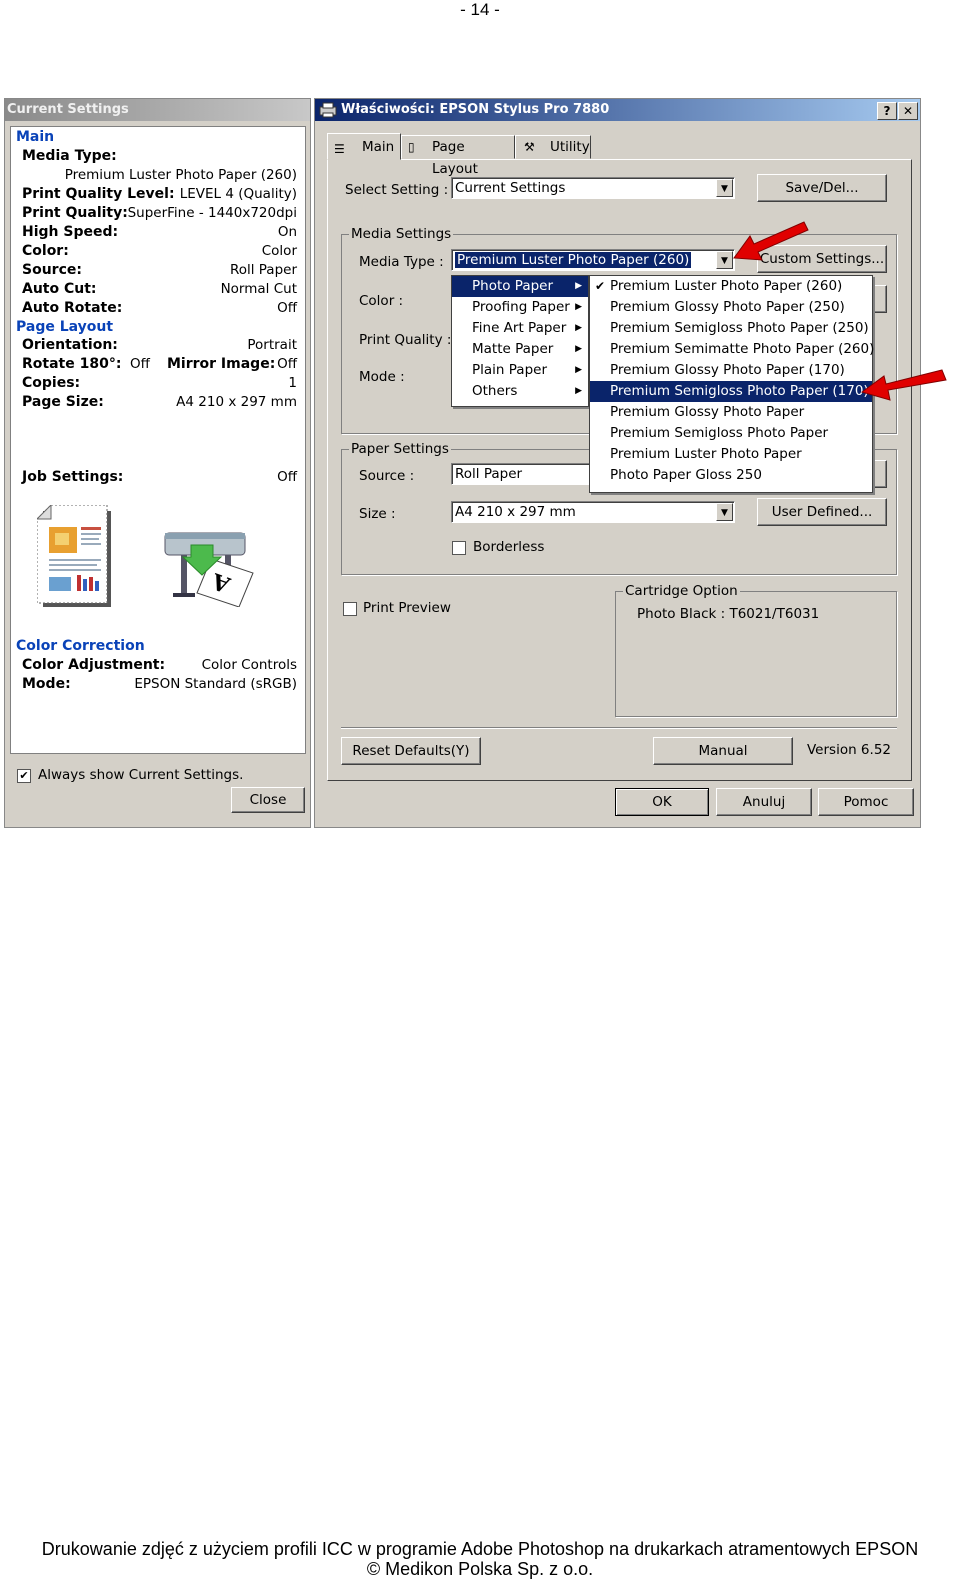 Image resolution: width=960 pixels, height=1588 pixels. What do you see at coordinates (272, 345) in the screenshot?
I see `orientation-value: Portrait` at bounding box center [272, 345].